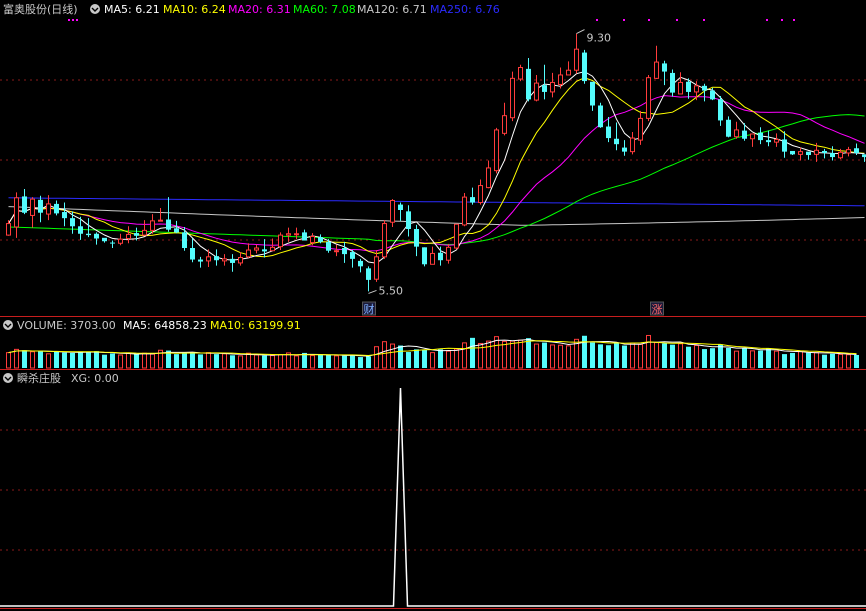 This screenshot has width=866, height=611. Describe the element at coordinates (8, 325) in the screenshot. I see `volume-toggle-icon` at that location.